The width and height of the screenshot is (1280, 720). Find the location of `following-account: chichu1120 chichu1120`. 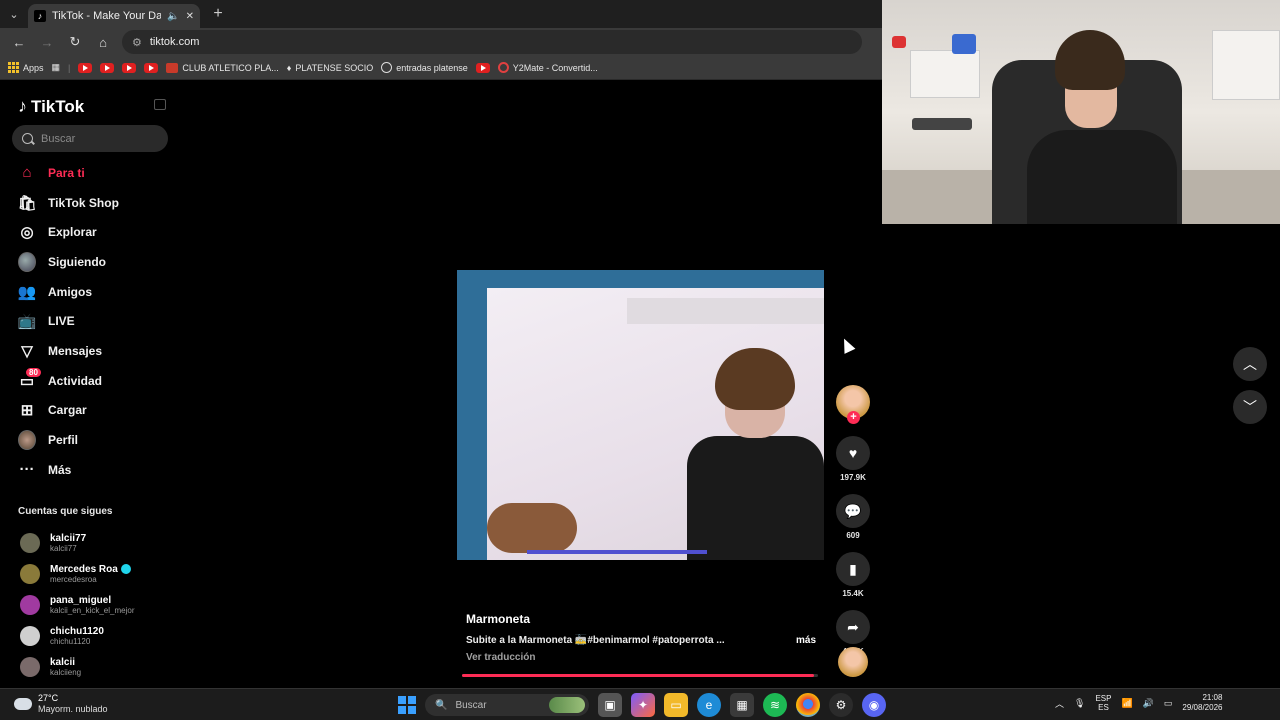

following-account: chichu1120 chichu1120 is located at coordinates (100, 635).